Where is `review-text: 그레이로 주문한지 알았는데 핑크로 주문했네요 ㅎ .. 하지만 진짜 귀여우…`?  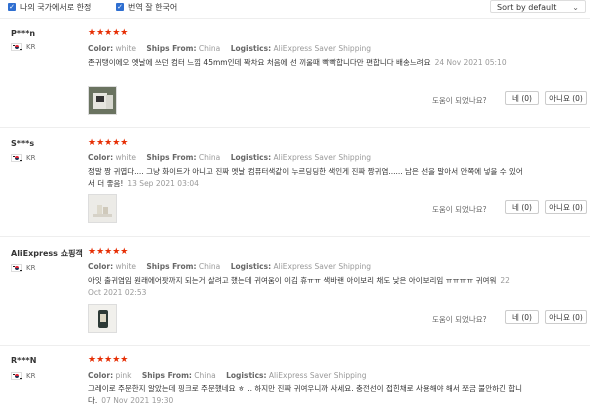
review-text: 그레이로 주문한지 알았는데 핑크로 주문했네요 ㅎ .. 하지만 진짜 귀여우… is located at coordinates (305, 395).